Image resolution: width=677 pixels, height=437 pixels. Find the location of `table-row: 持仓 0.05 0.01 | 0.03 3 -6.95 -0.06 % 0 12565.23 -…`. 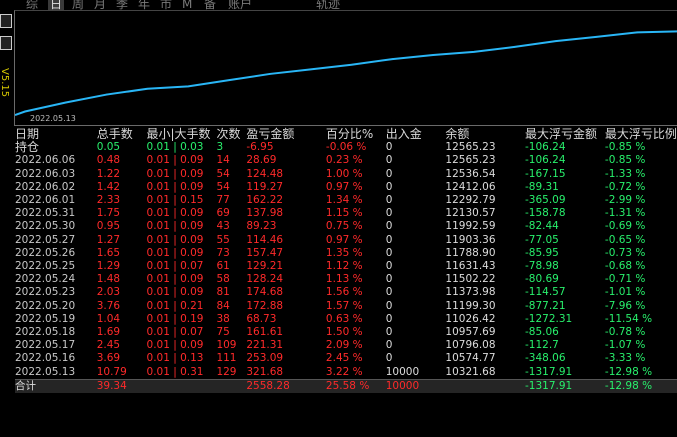

table-row: 持仓 0.05 0.01 | 0.03 3 -6.95 -0.06 % 0 12565.23 -… is located at coordinates (346, 147).